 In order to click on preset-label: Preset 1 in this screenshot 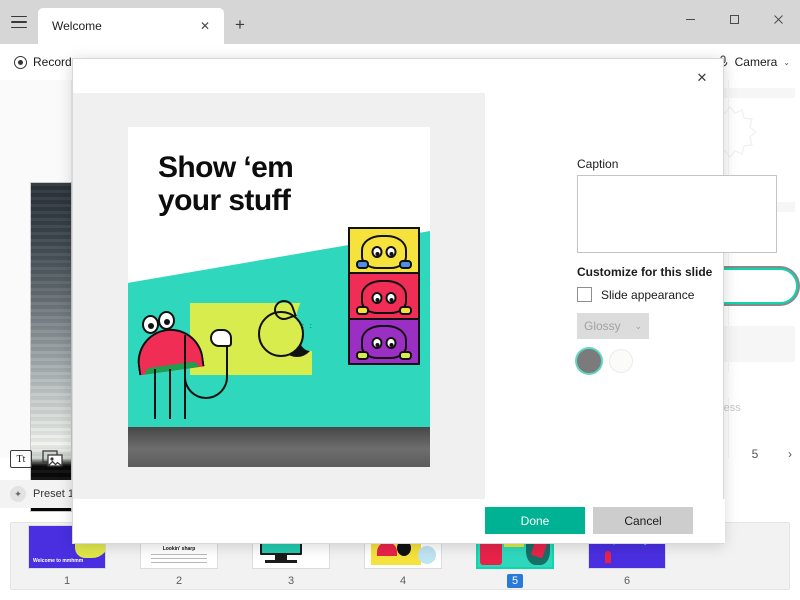, I will do `click(53, 494)`.